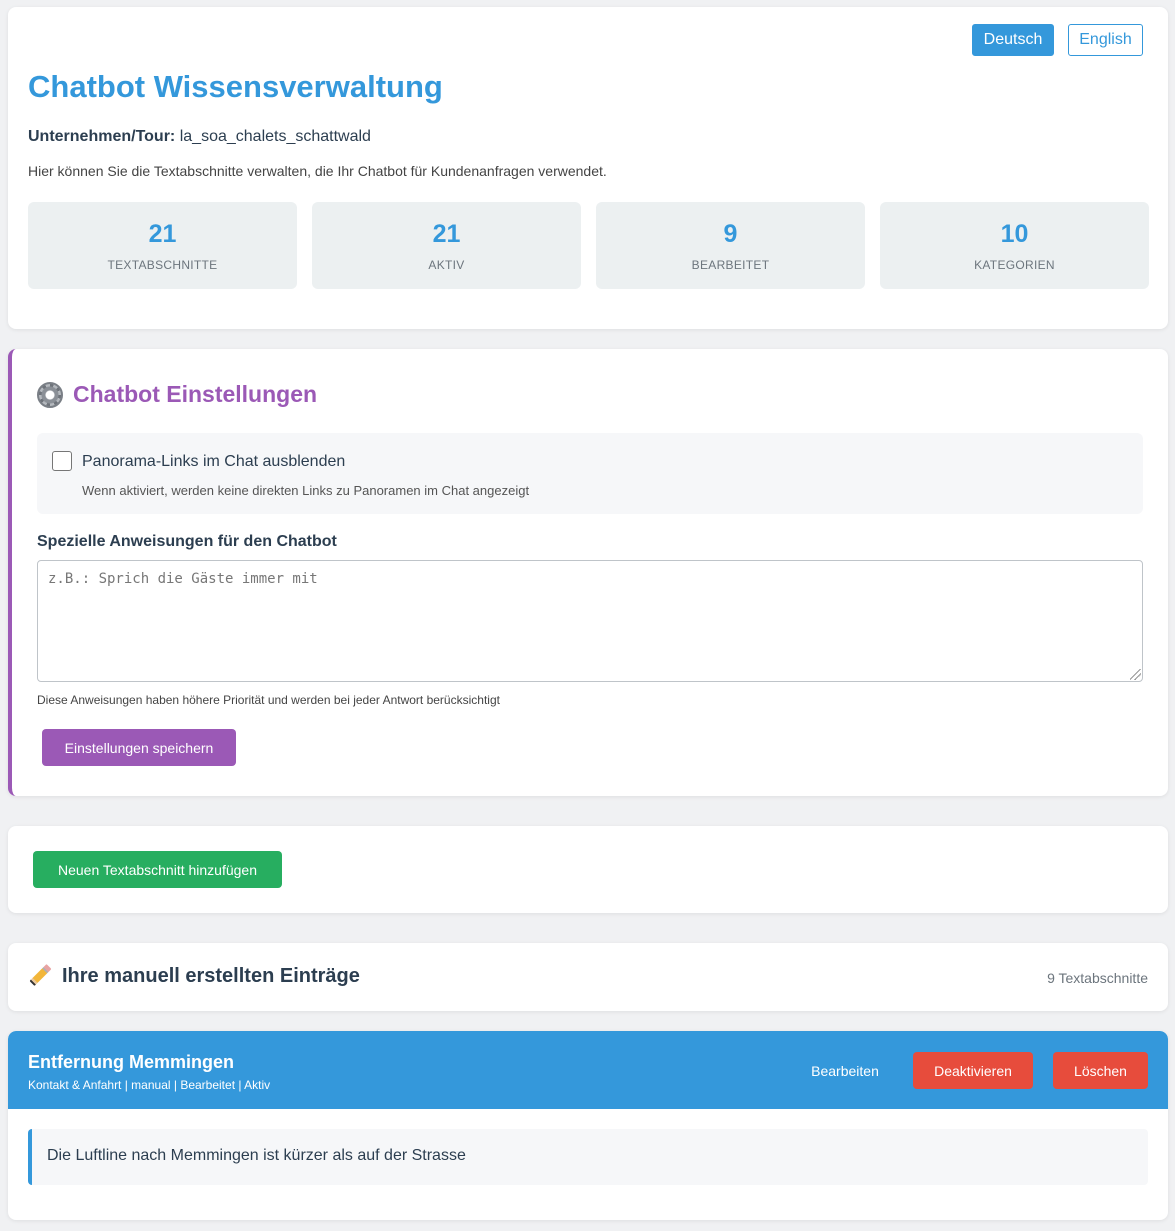 The image size is (1175, 1231). What do you see at coordinates (139, 747) in the screenshot?
I see `save-settings-button: Einstellungen speichern` at bounding box center [139, 747].